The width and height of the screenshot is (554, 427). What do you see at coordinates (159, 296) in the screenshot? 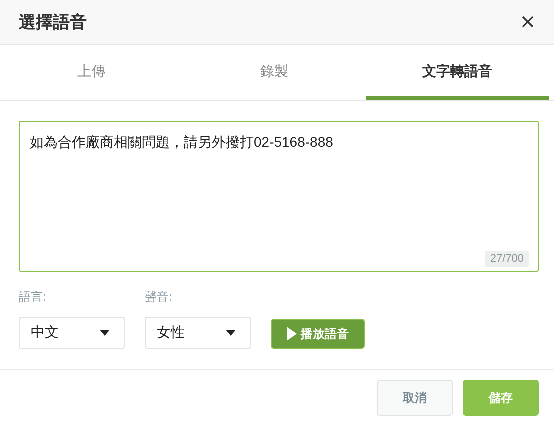
I see `field-label: 聲音:` at bounding box center [159, 296].